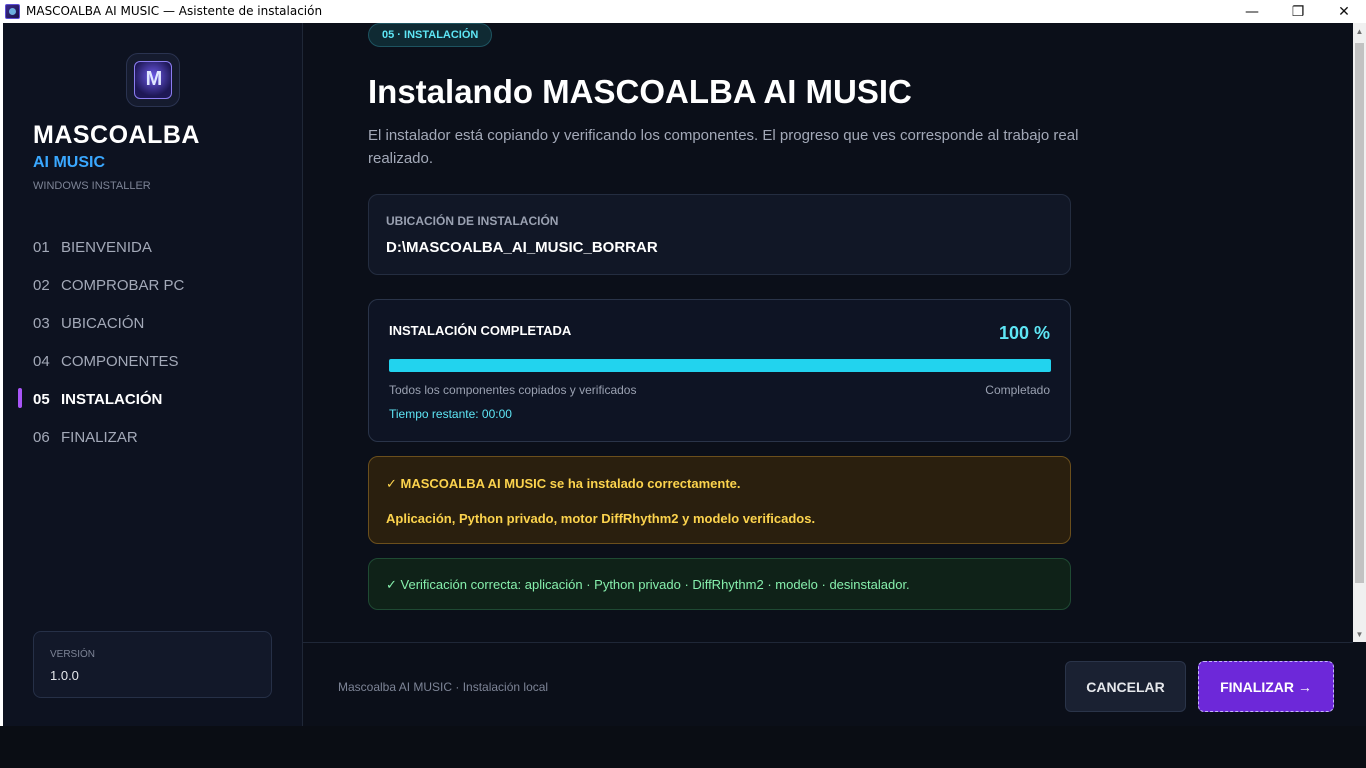 Image resolution: width=1366 pixels, height=768 pixels. I want to click on location-value: D:\MASCOALBA_AI_MUSIC_BORRAR, so click(522, 247).